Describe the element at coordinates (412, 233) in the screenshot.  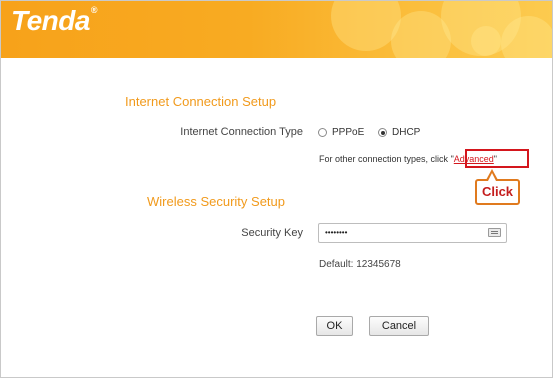
I see `security-key-input: ••••••••` at that location.